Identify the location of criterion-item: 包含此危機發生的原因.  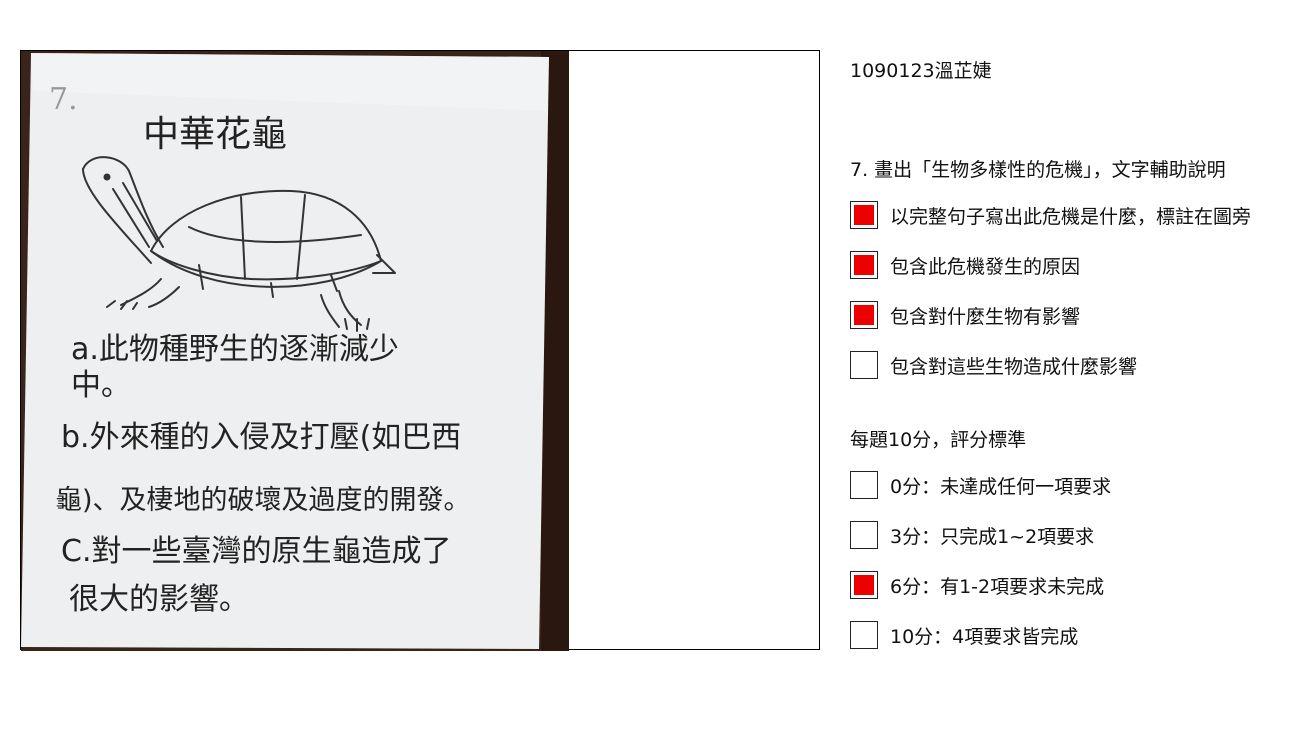
(965, 265).